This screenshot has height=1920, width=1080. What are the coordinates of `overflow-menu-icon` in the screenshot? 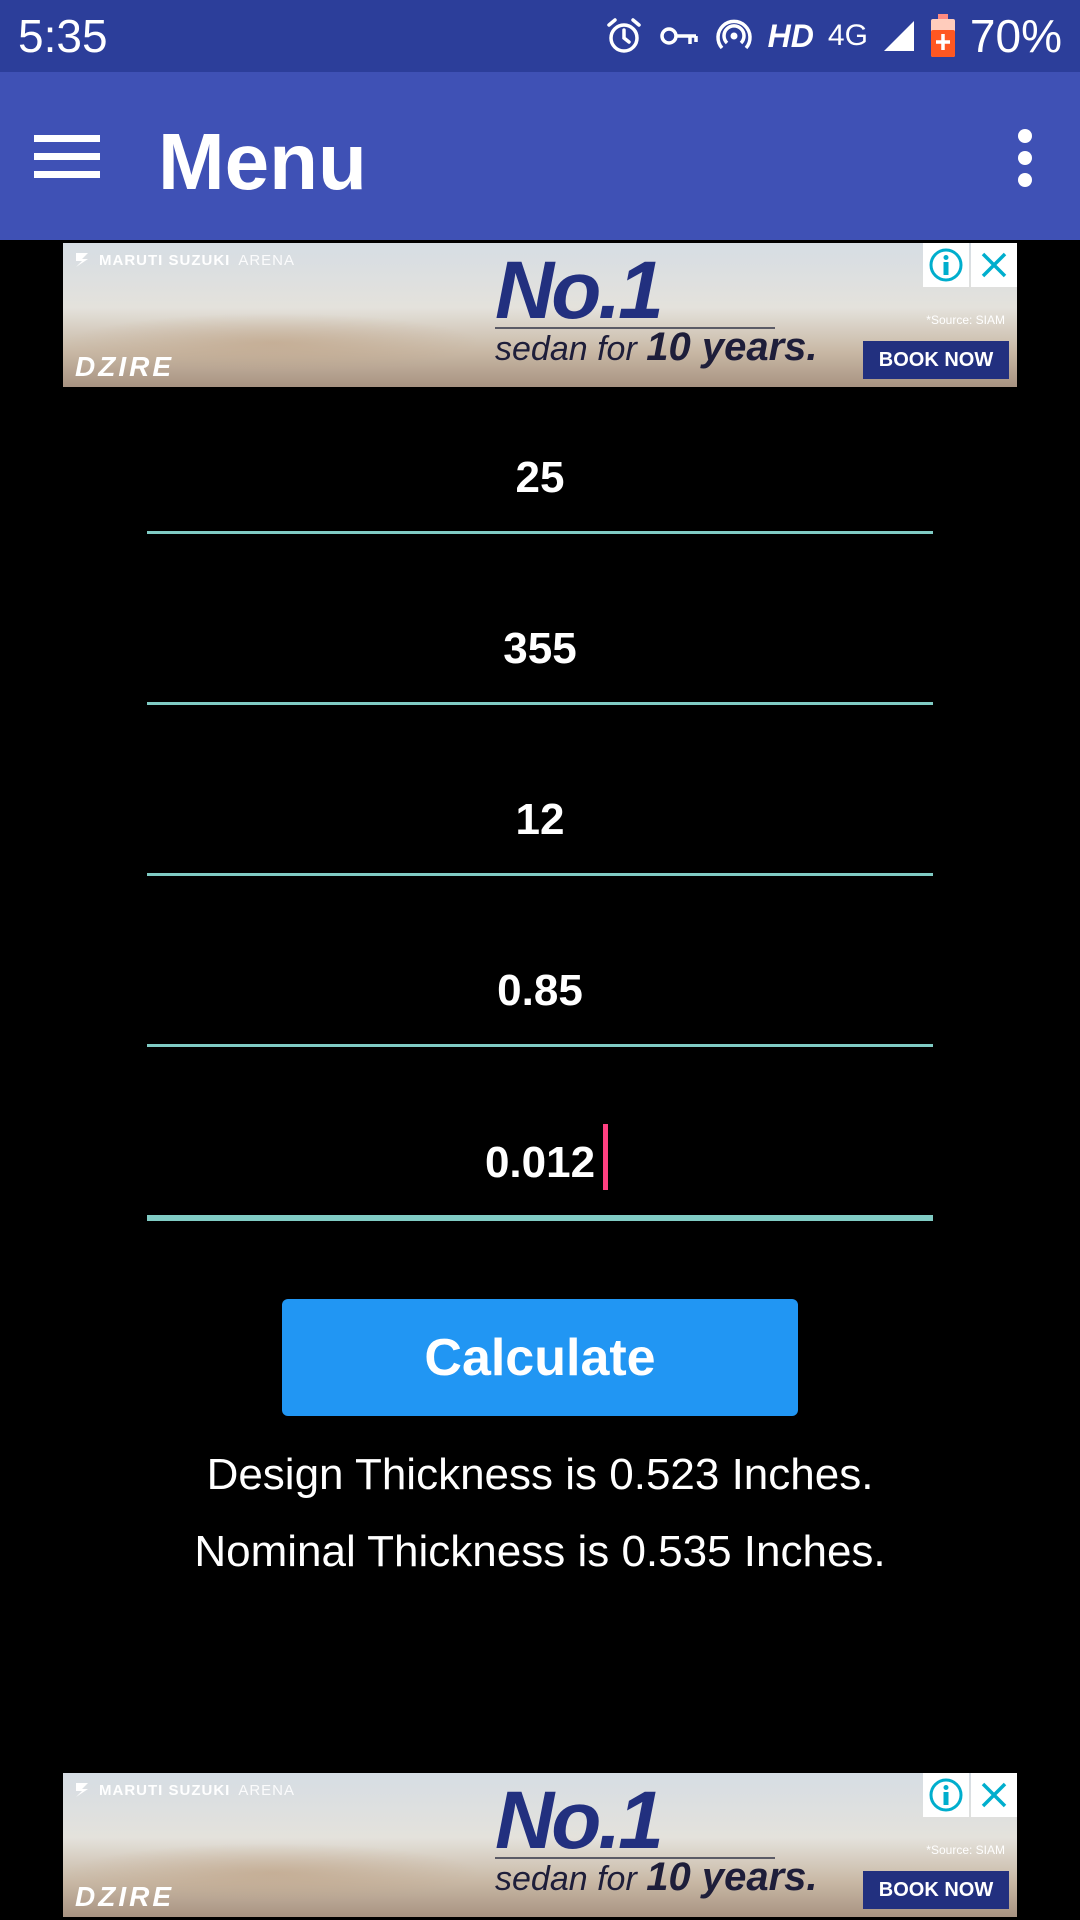 It's located at (1025, 158).